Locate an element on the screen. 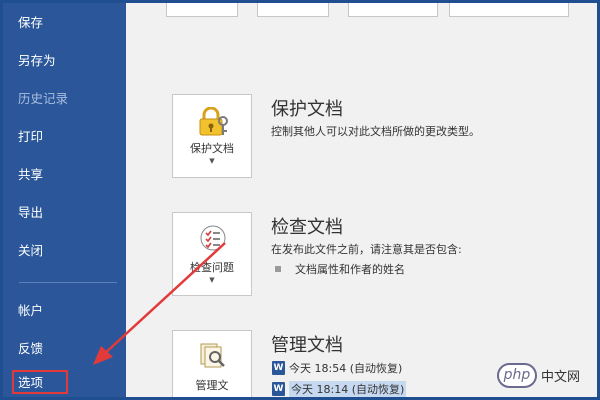 Image resolution: width=600 pixels, height=400 pixels. manage-document-button: 管理文 is located at coordinates (212, 363).